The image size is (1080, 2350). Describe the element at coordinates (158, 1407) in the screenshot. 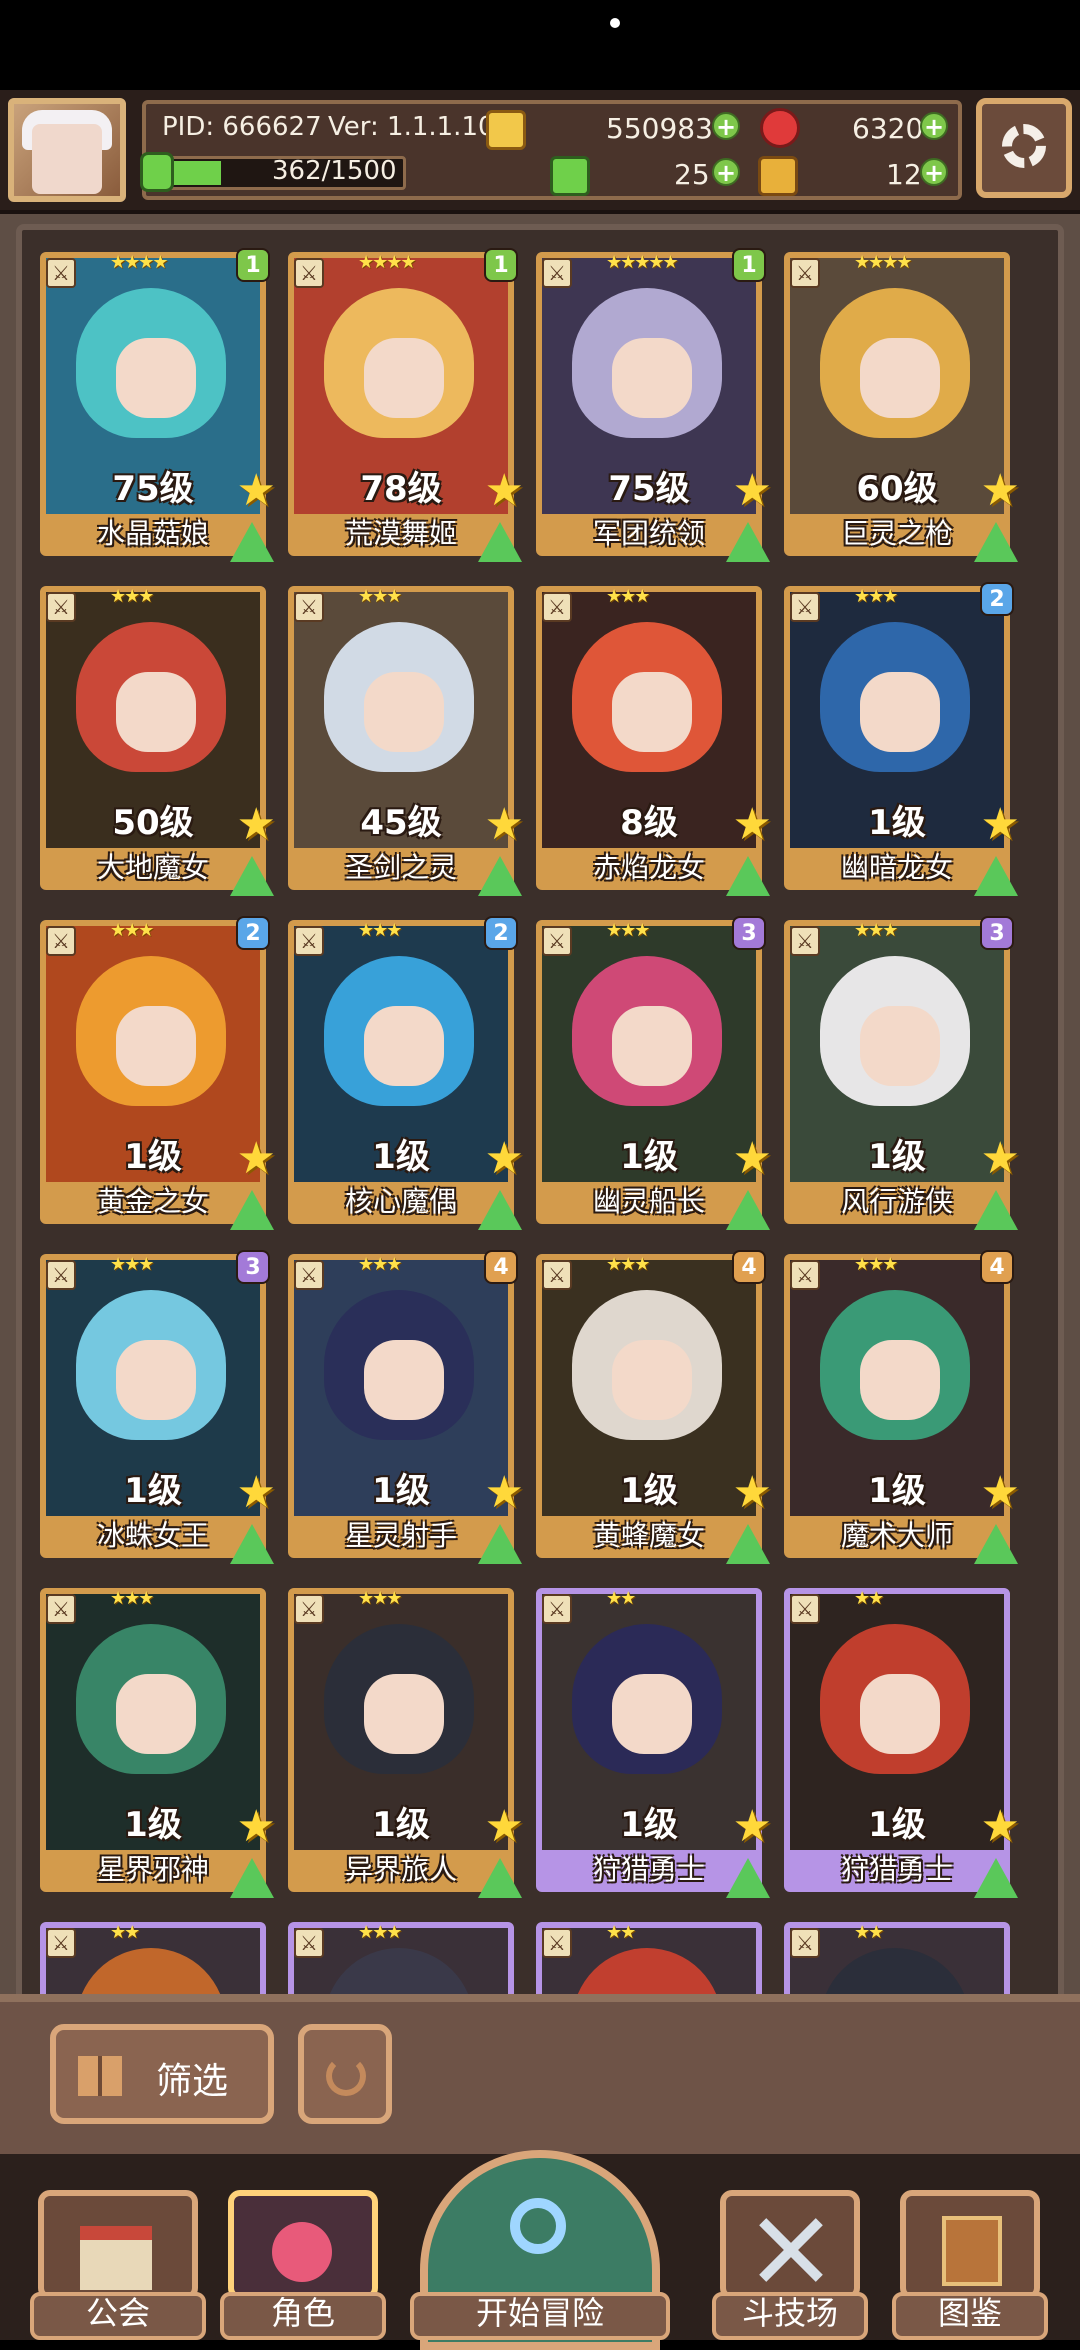

I see `character-card: 1级 冰蛛女王 ⚔ ★★★ 3 ★` at that location.